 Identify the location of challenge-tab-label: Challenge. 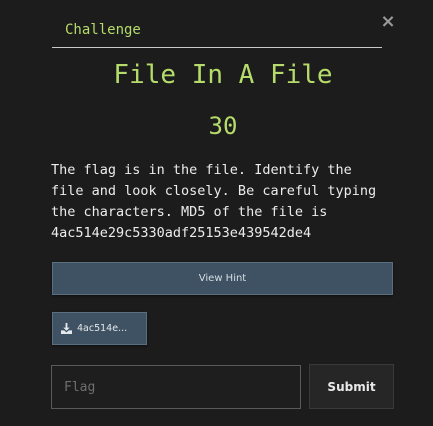
(103, 30).